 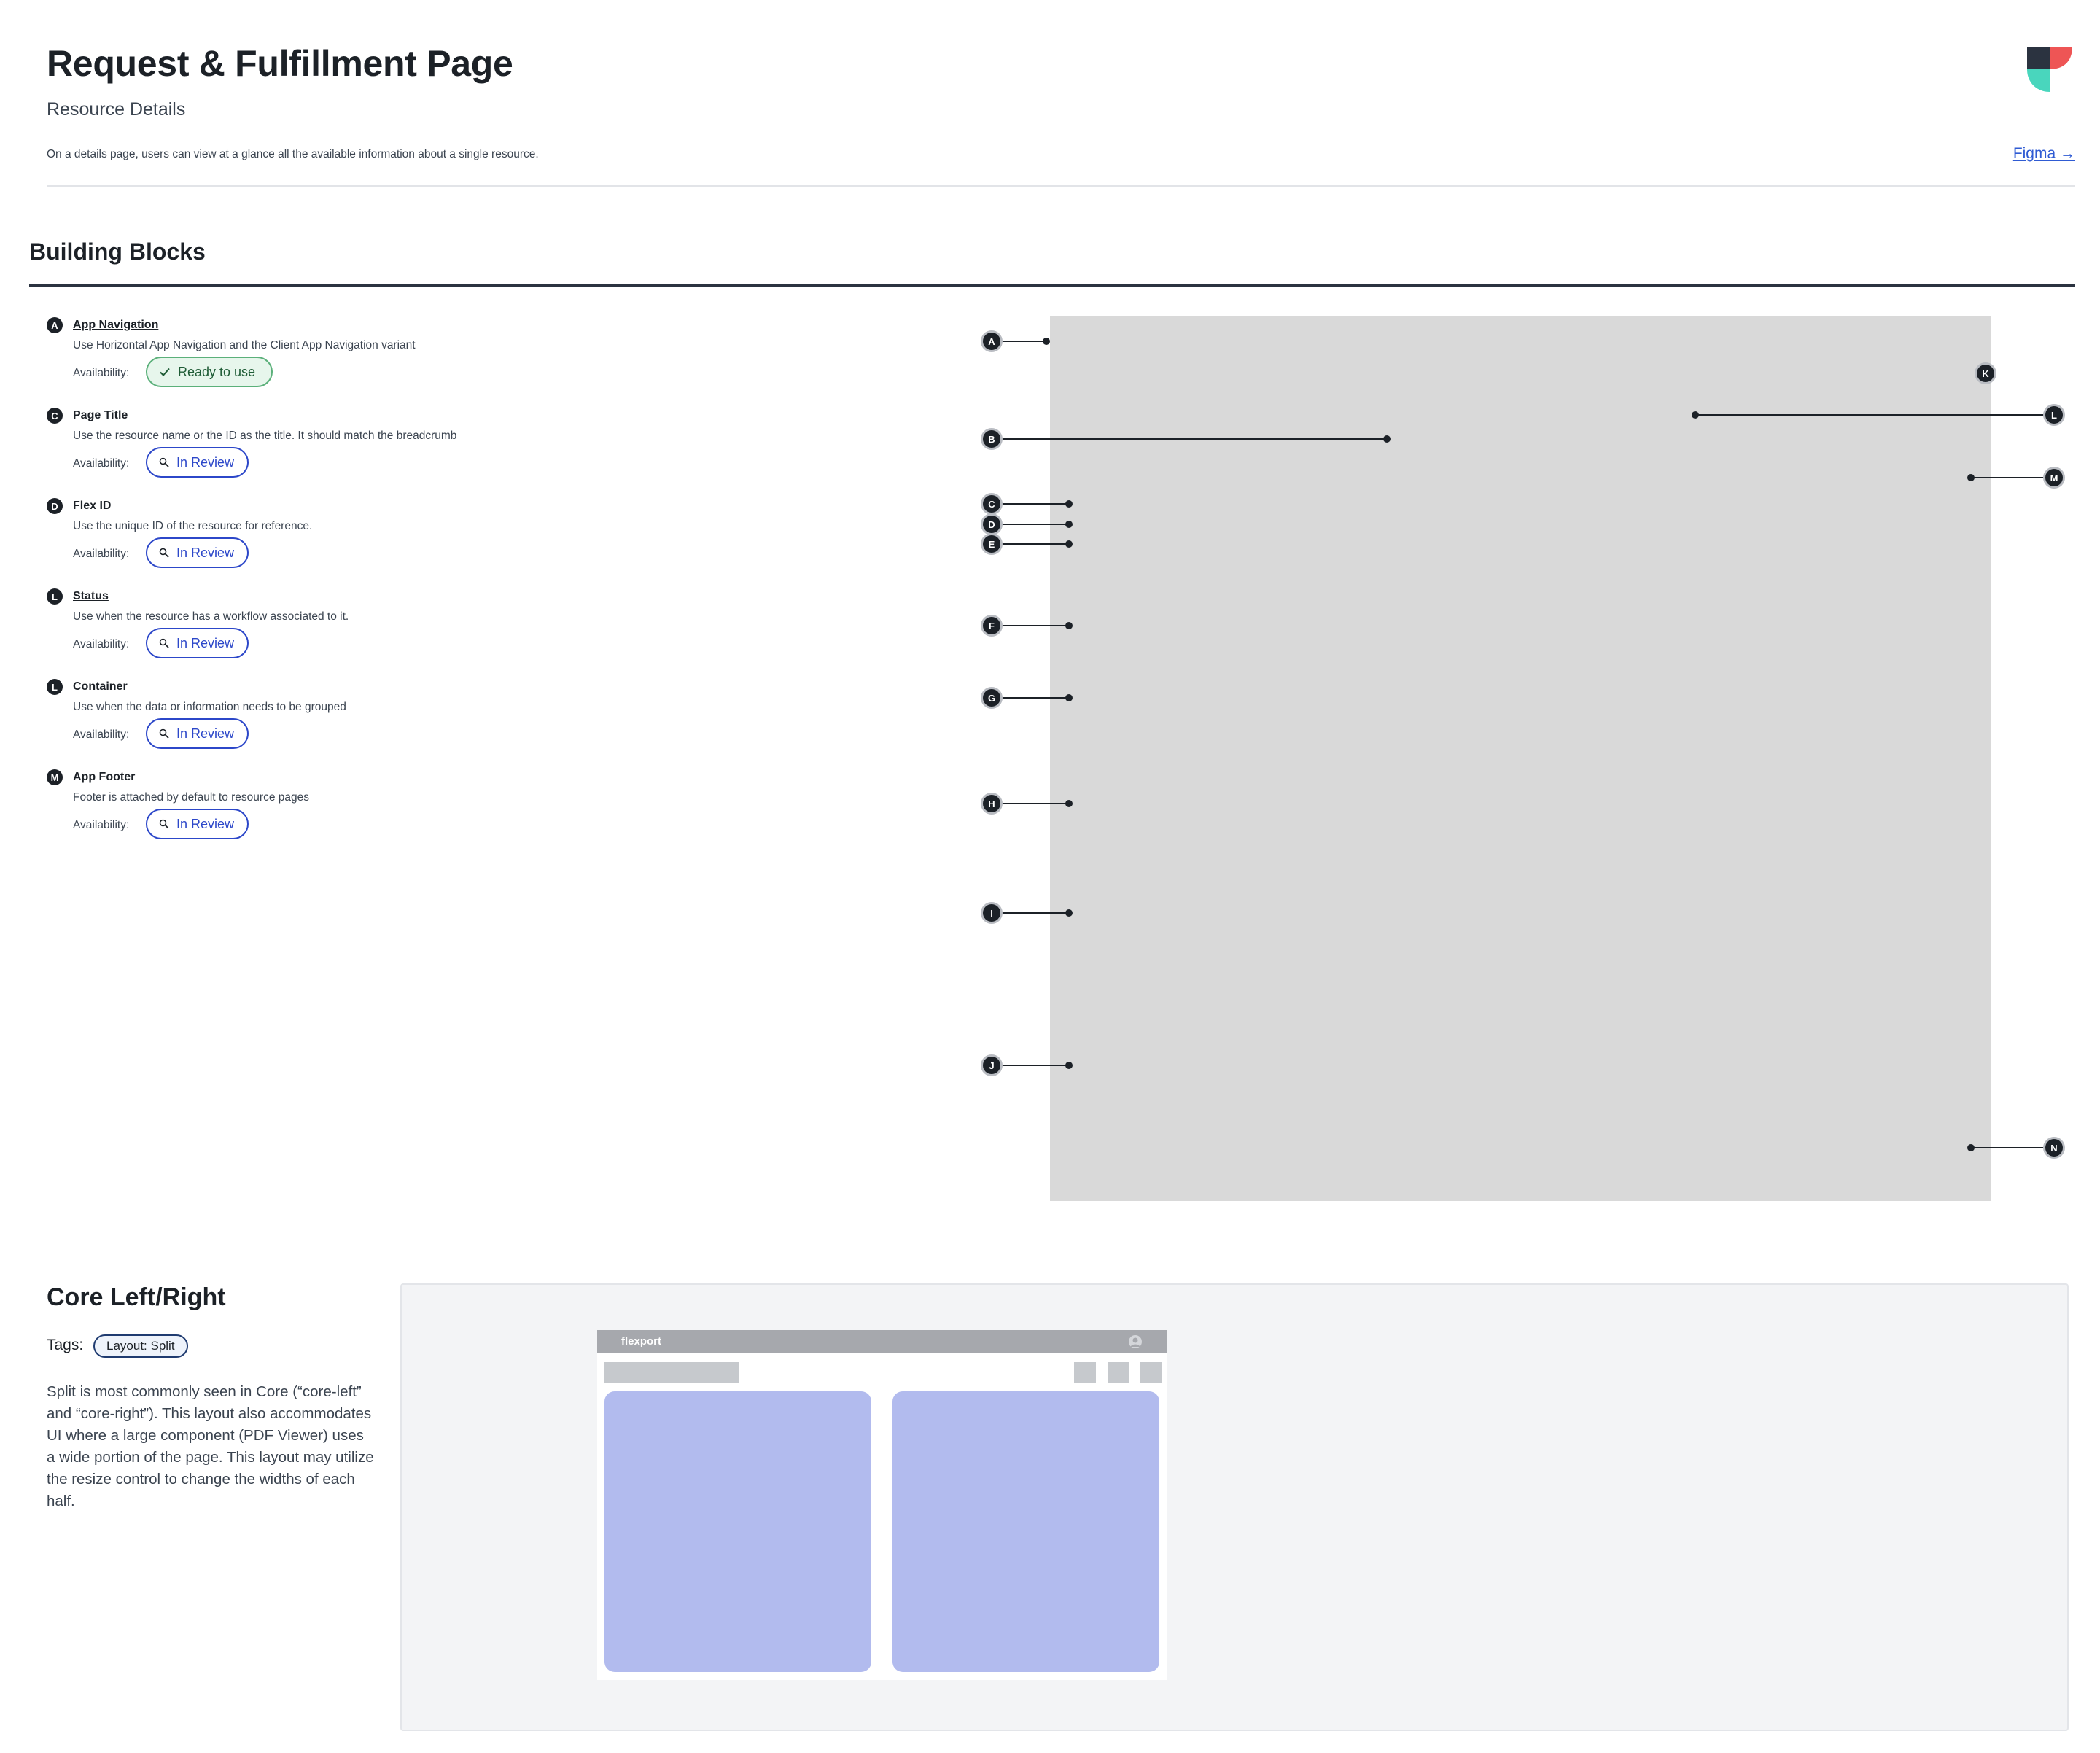 I want to click on mock-app-navigation: flexport, so click(x=882, y=1342).